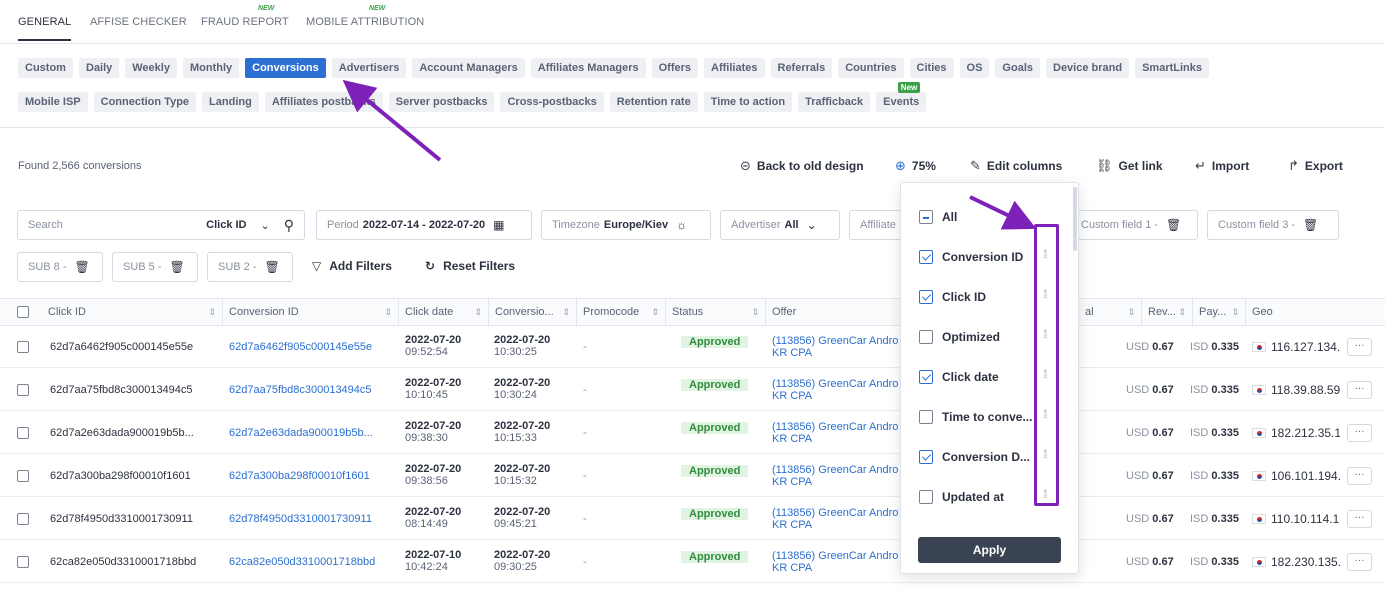  I want to click on chip-weekly: Weekly, so click(151, 68).